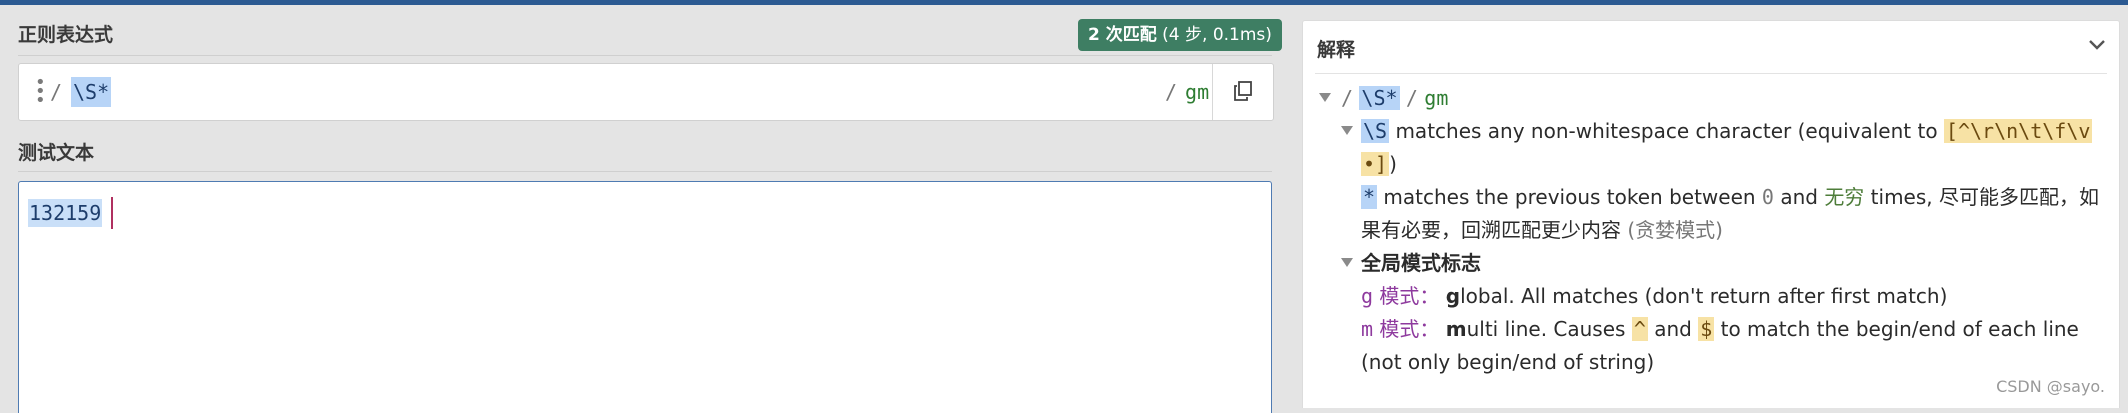 This screenshot has width=2128, height=413. I want to click on explanation-title: 解释, so click(1336, 50).